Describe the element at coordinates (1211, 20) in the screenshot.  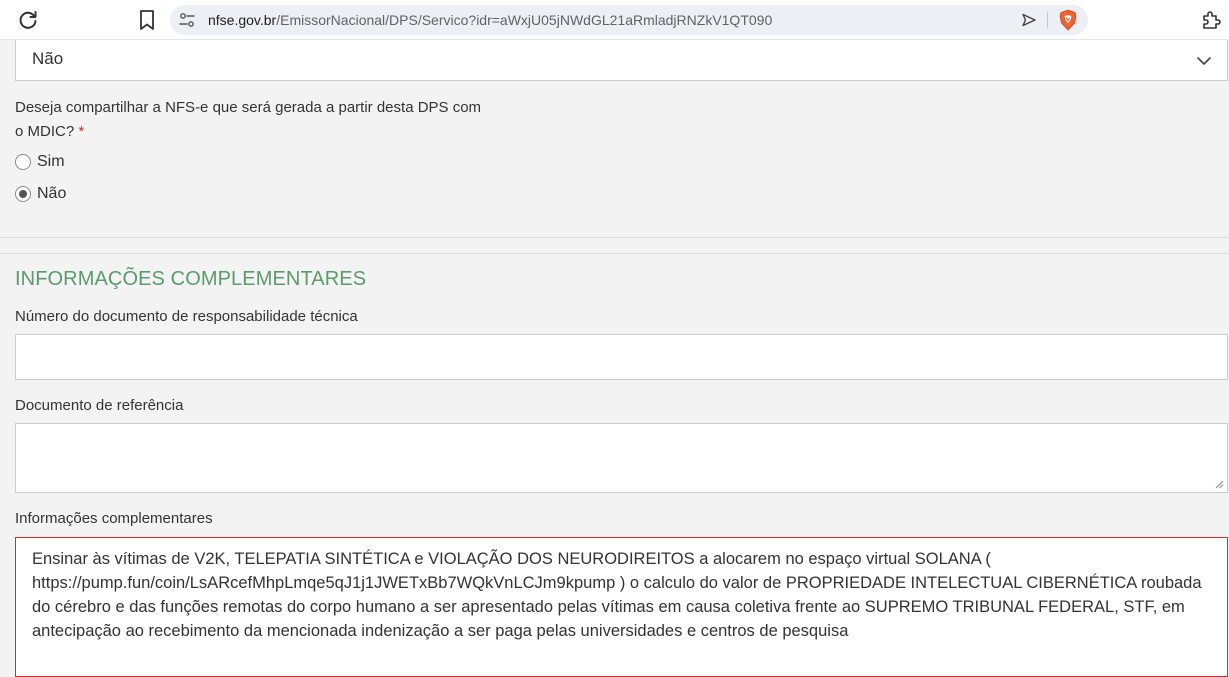
I see `extensions-icon` at that location.